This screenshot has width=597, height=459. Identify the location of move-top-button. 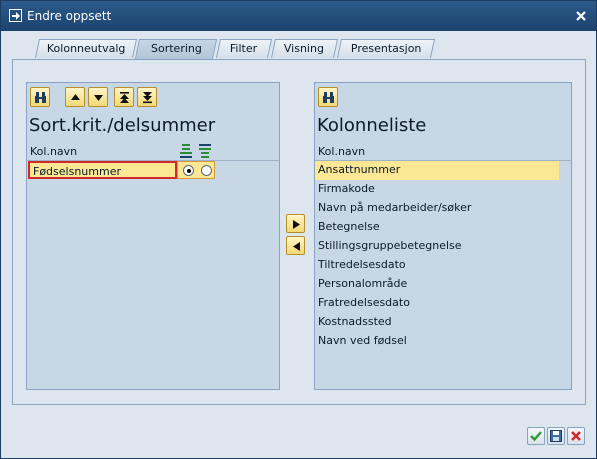
(124, 97).